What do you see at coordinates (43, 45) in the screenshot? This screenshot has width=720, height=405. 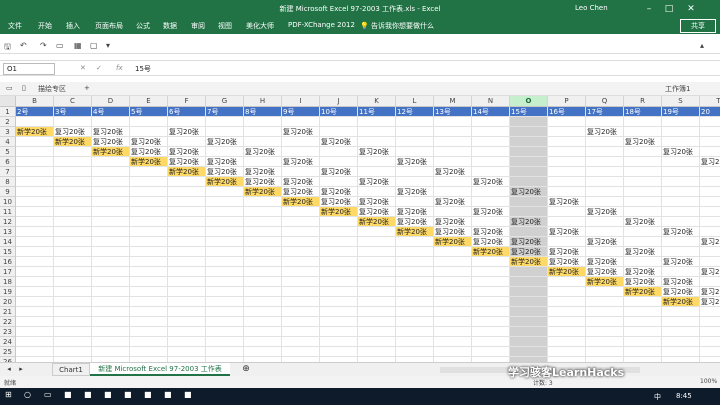 I see `redo-icon: ↷` at bounding box center [43, 45].